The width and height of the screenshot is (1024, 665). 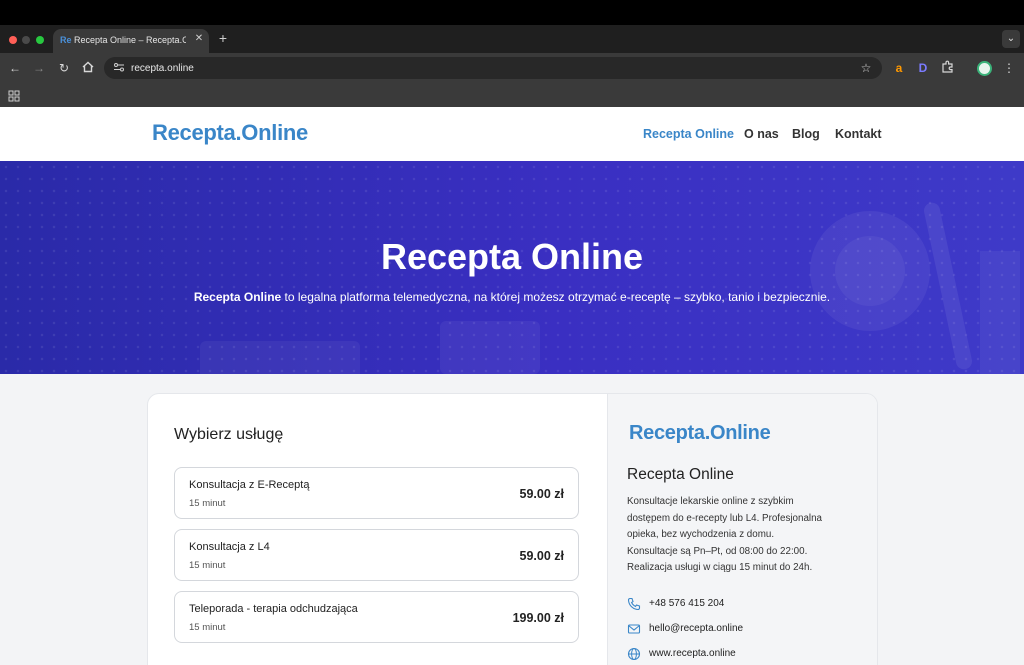 I want to click on close-window-button, so click(x=13, y=40).